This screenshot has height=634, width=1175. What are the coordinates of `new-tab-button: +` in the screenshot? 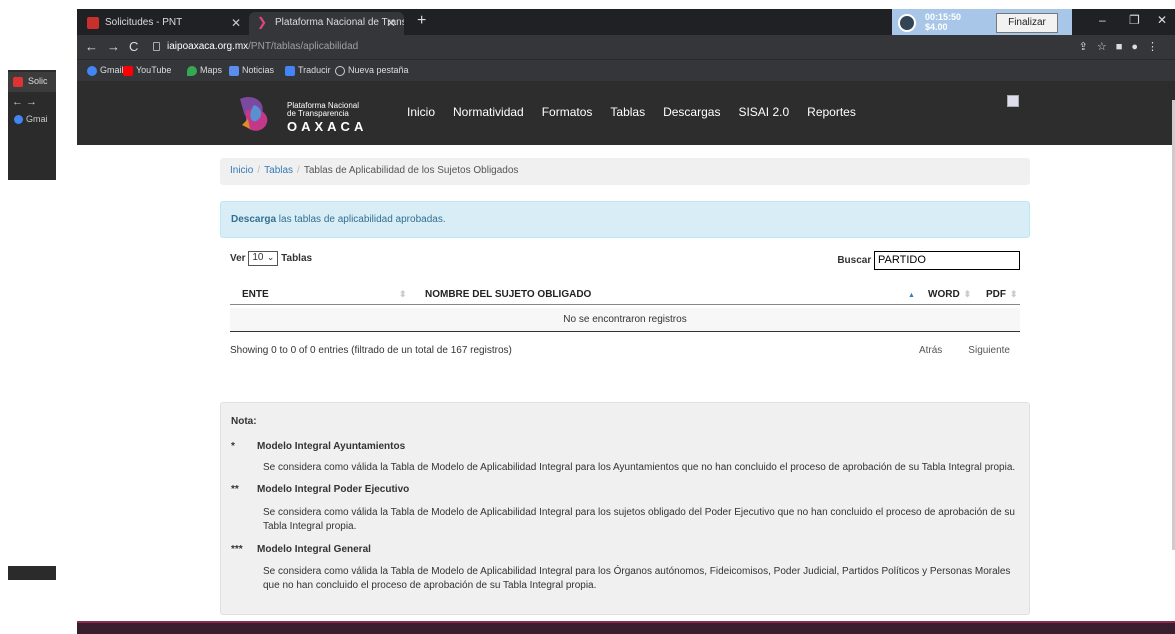 It's located at (421, 21).